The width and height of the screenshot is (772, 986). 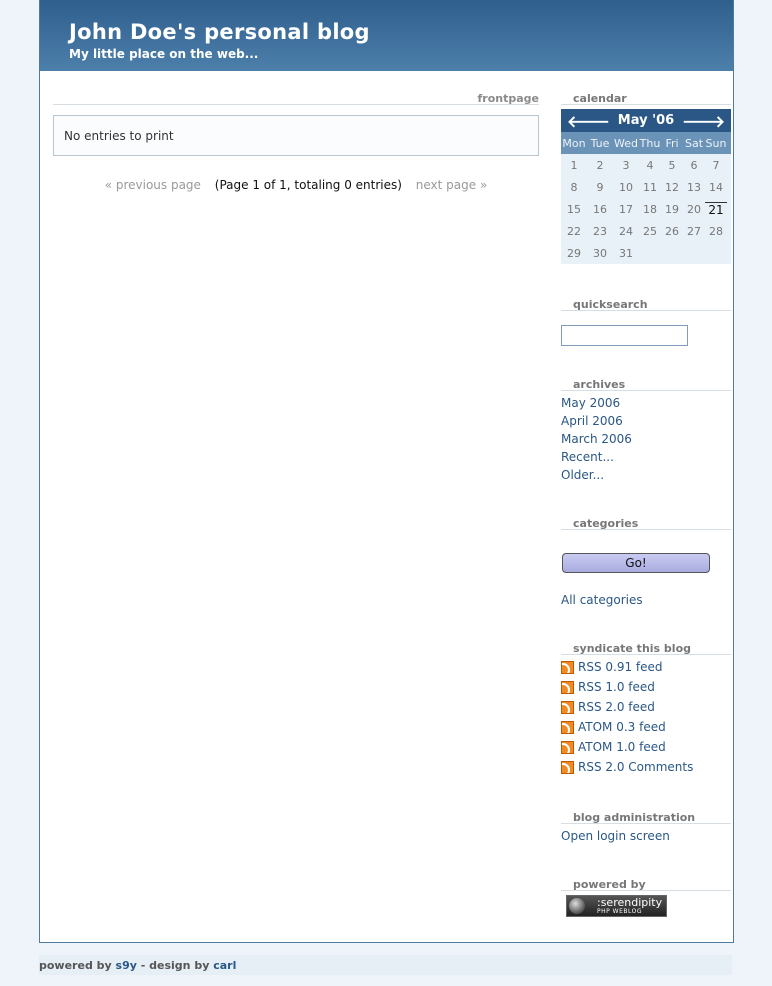 What do you see at coordinates (694, 143) in the screenshot?
I see `weekday-label: Sat` at bounding box center [694, 143].